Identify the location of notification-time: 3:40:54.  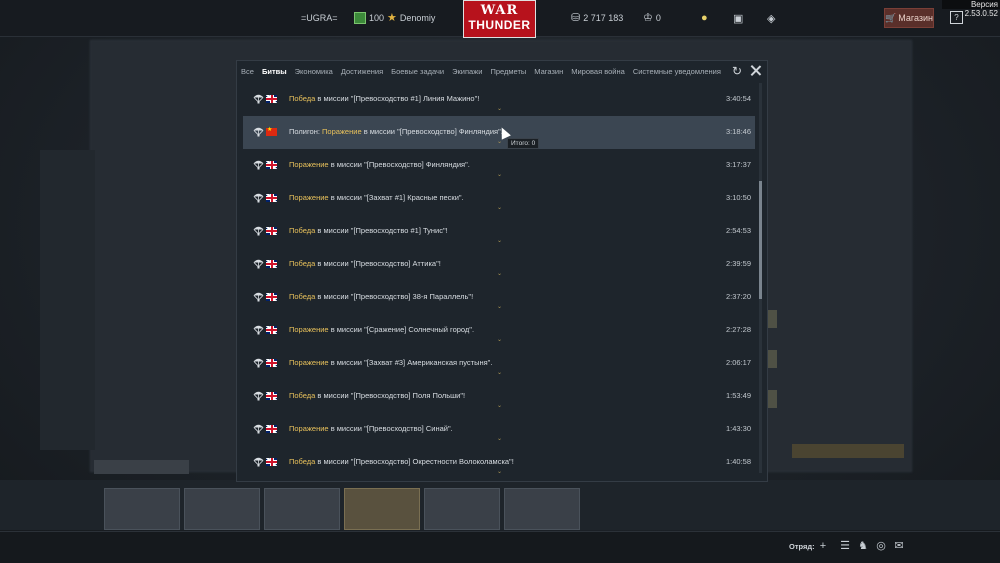
(738, 98).